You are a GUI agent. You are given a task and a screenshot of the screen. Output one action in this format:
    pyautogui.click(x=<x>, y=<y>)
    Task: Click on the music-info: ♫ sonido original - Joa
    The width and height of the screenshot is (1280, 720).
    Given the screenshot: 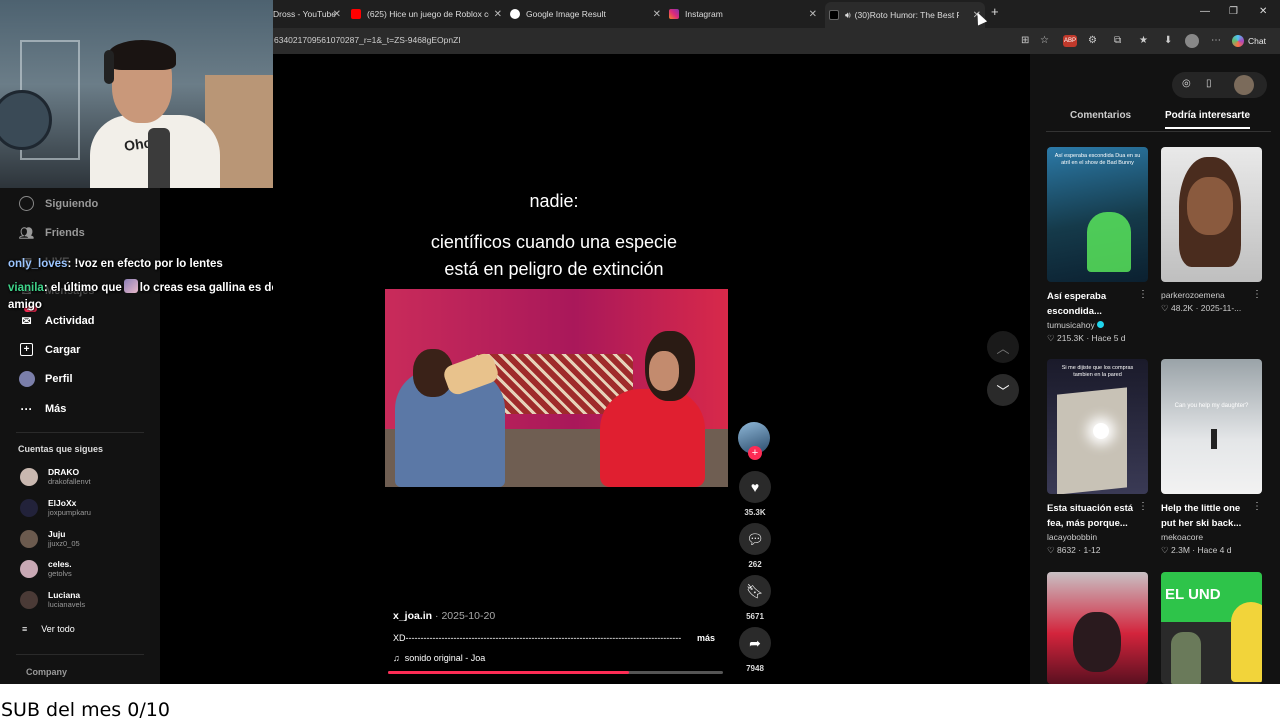 What is the action you would take?
    pyautogui.click(x=439, y=658)
    